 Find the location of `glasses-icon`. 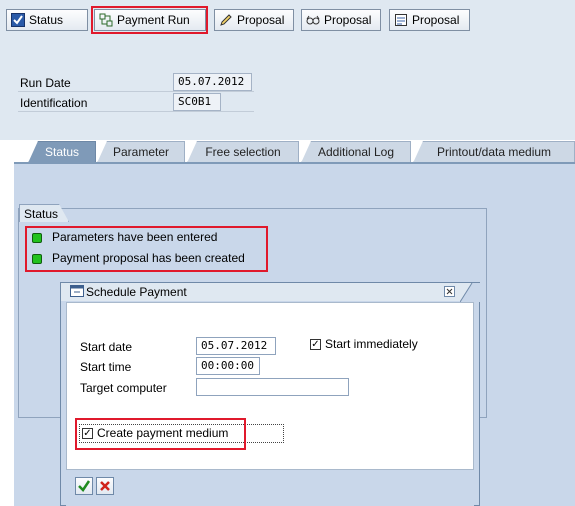

glasses-icon is located at coordinates (313, 20).